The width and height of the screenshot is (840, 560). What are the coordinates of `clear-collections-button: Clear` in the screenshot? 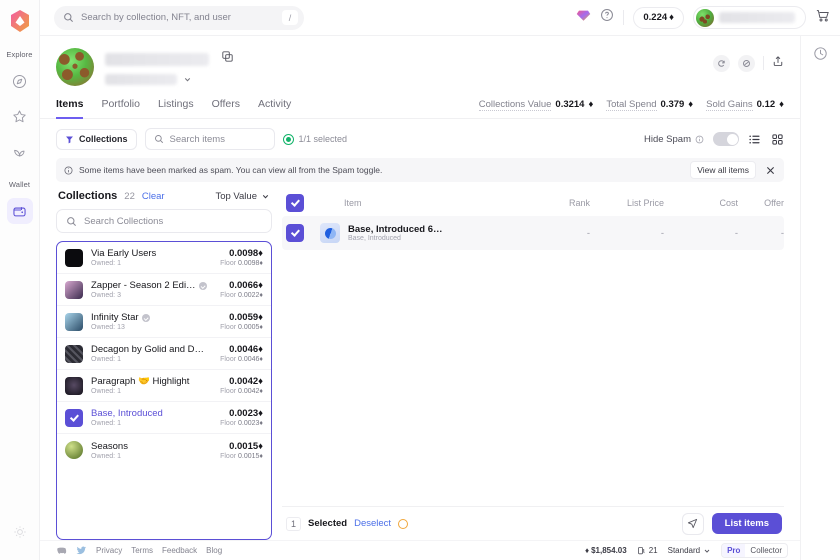 It's located at (153, 196).